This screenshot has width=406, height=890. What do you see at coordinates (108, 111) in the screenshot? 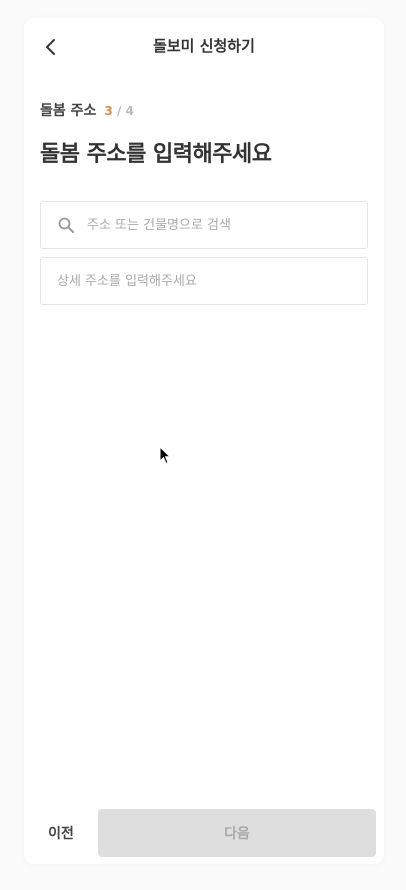
I see `step-current: 3` at bounding box center [108, 111].